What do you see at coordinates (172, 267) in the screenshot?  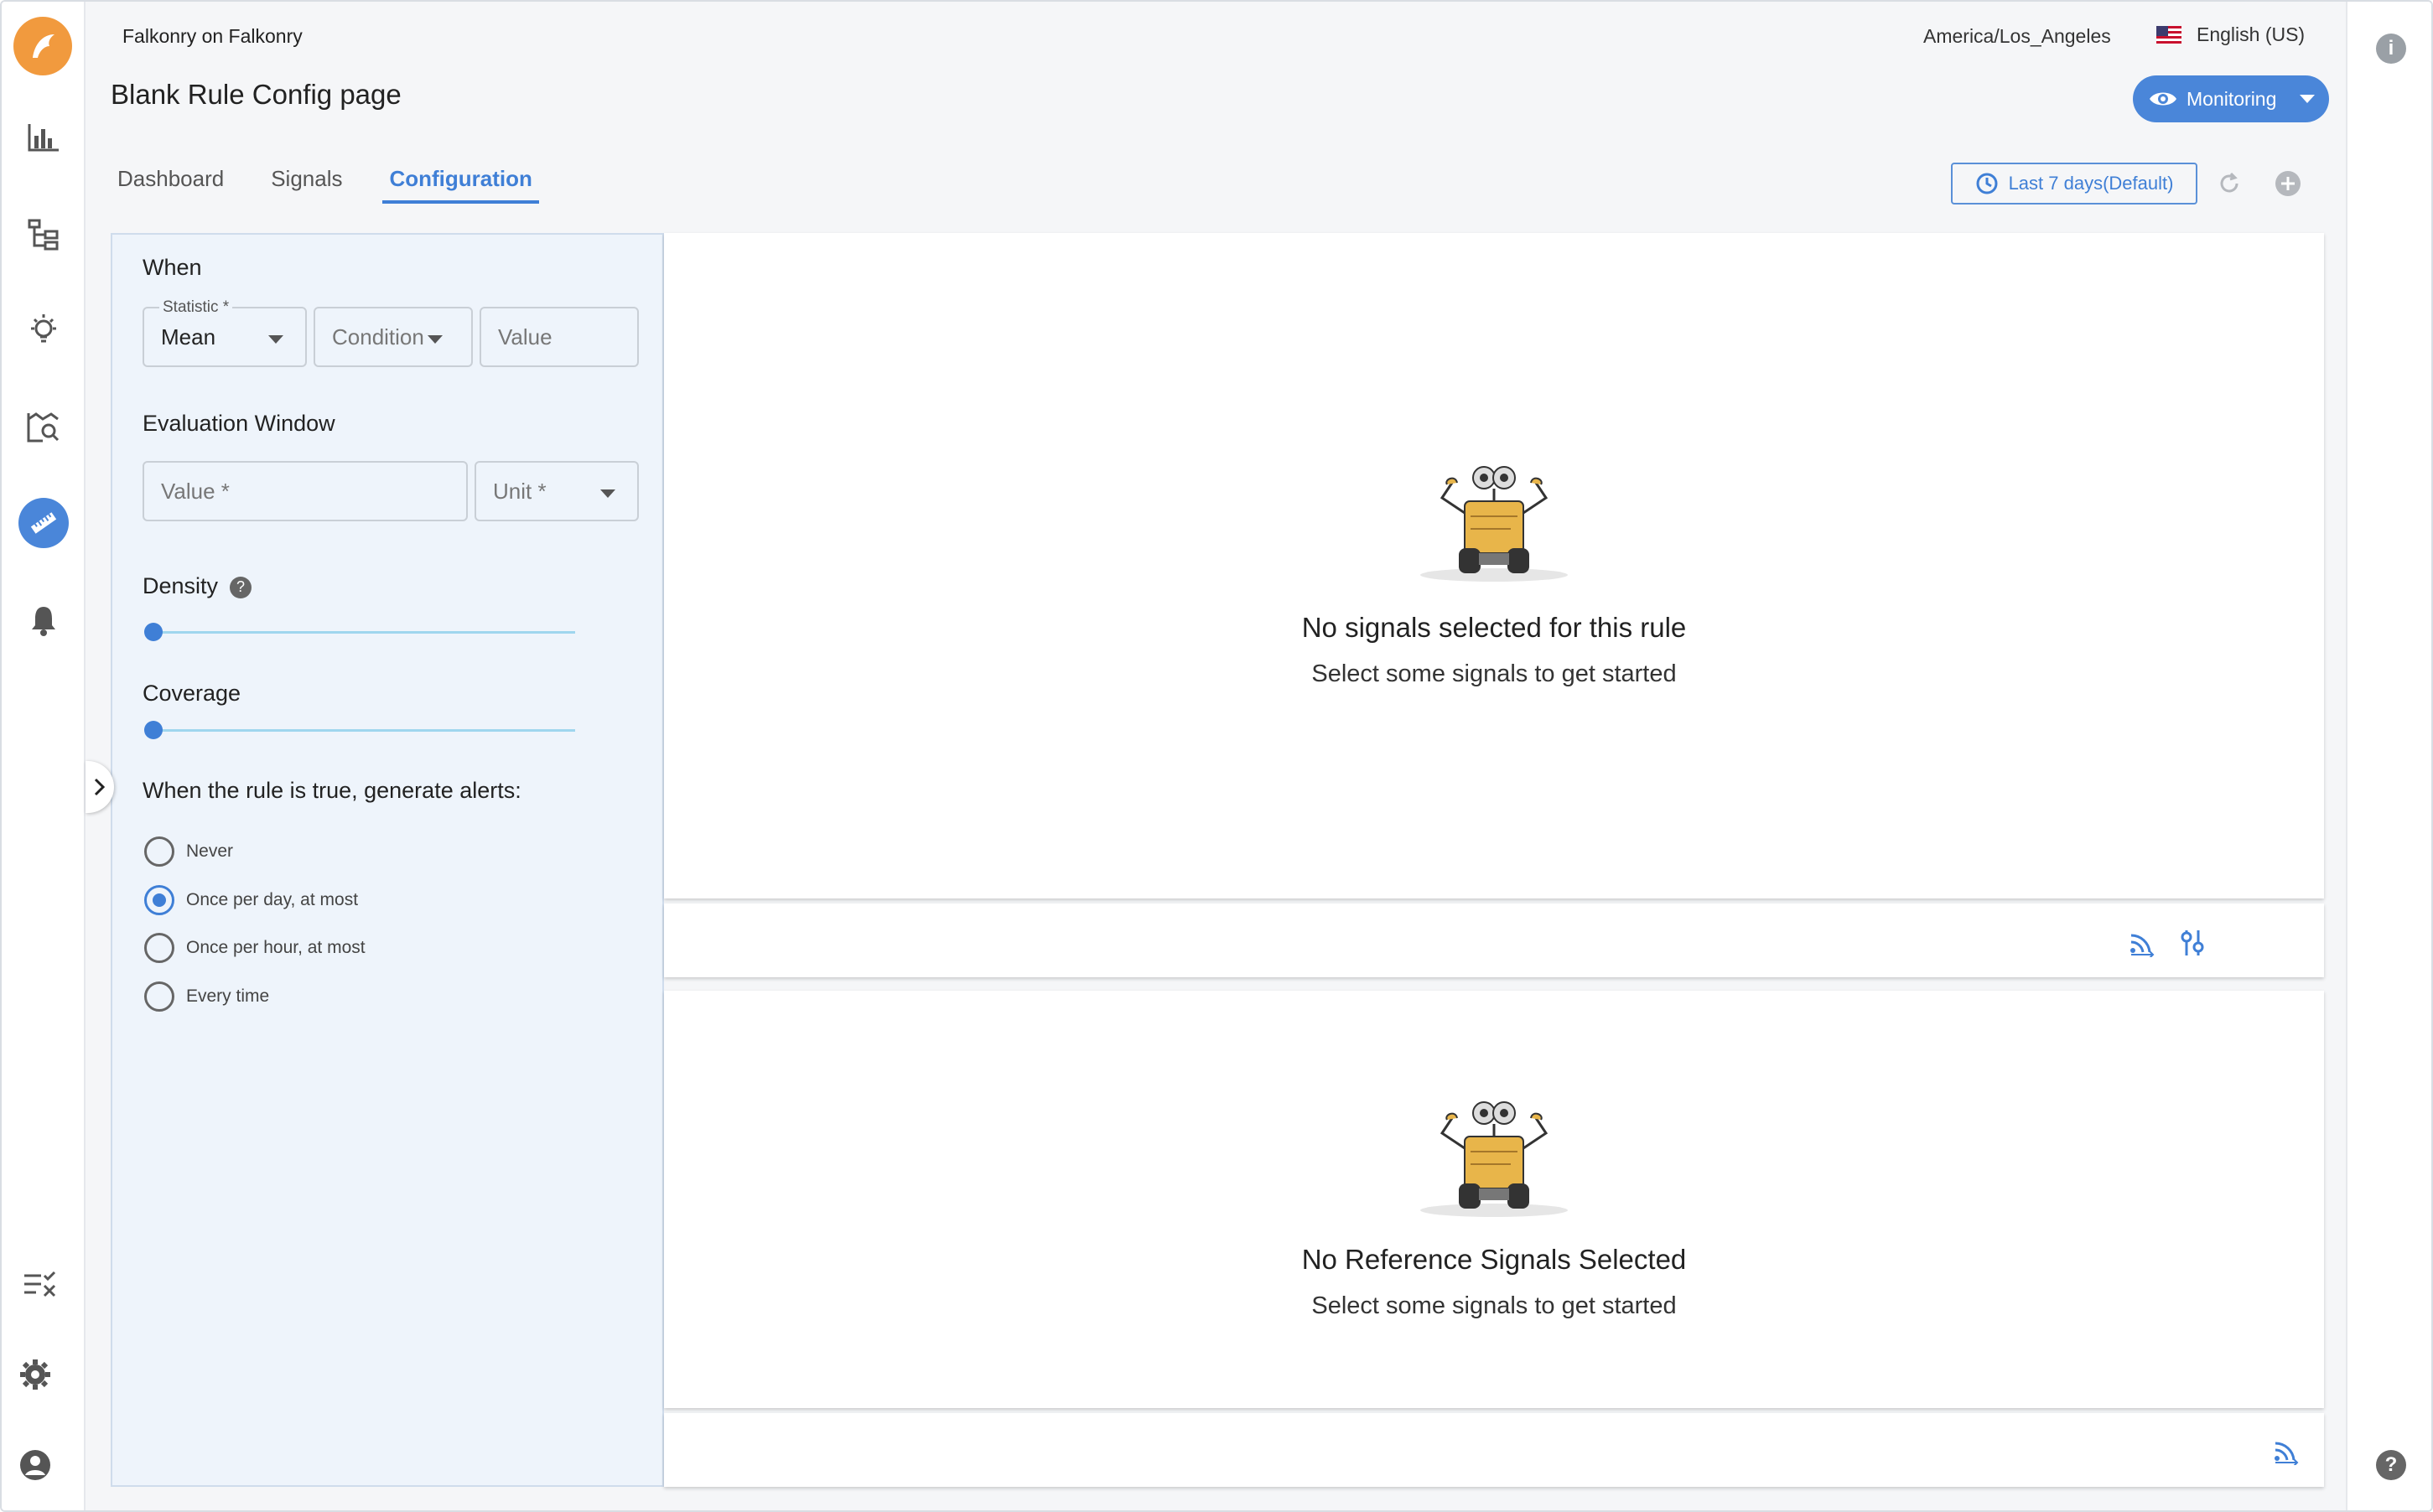 I see `when-section-title: When` at bounding box center [172, 267].